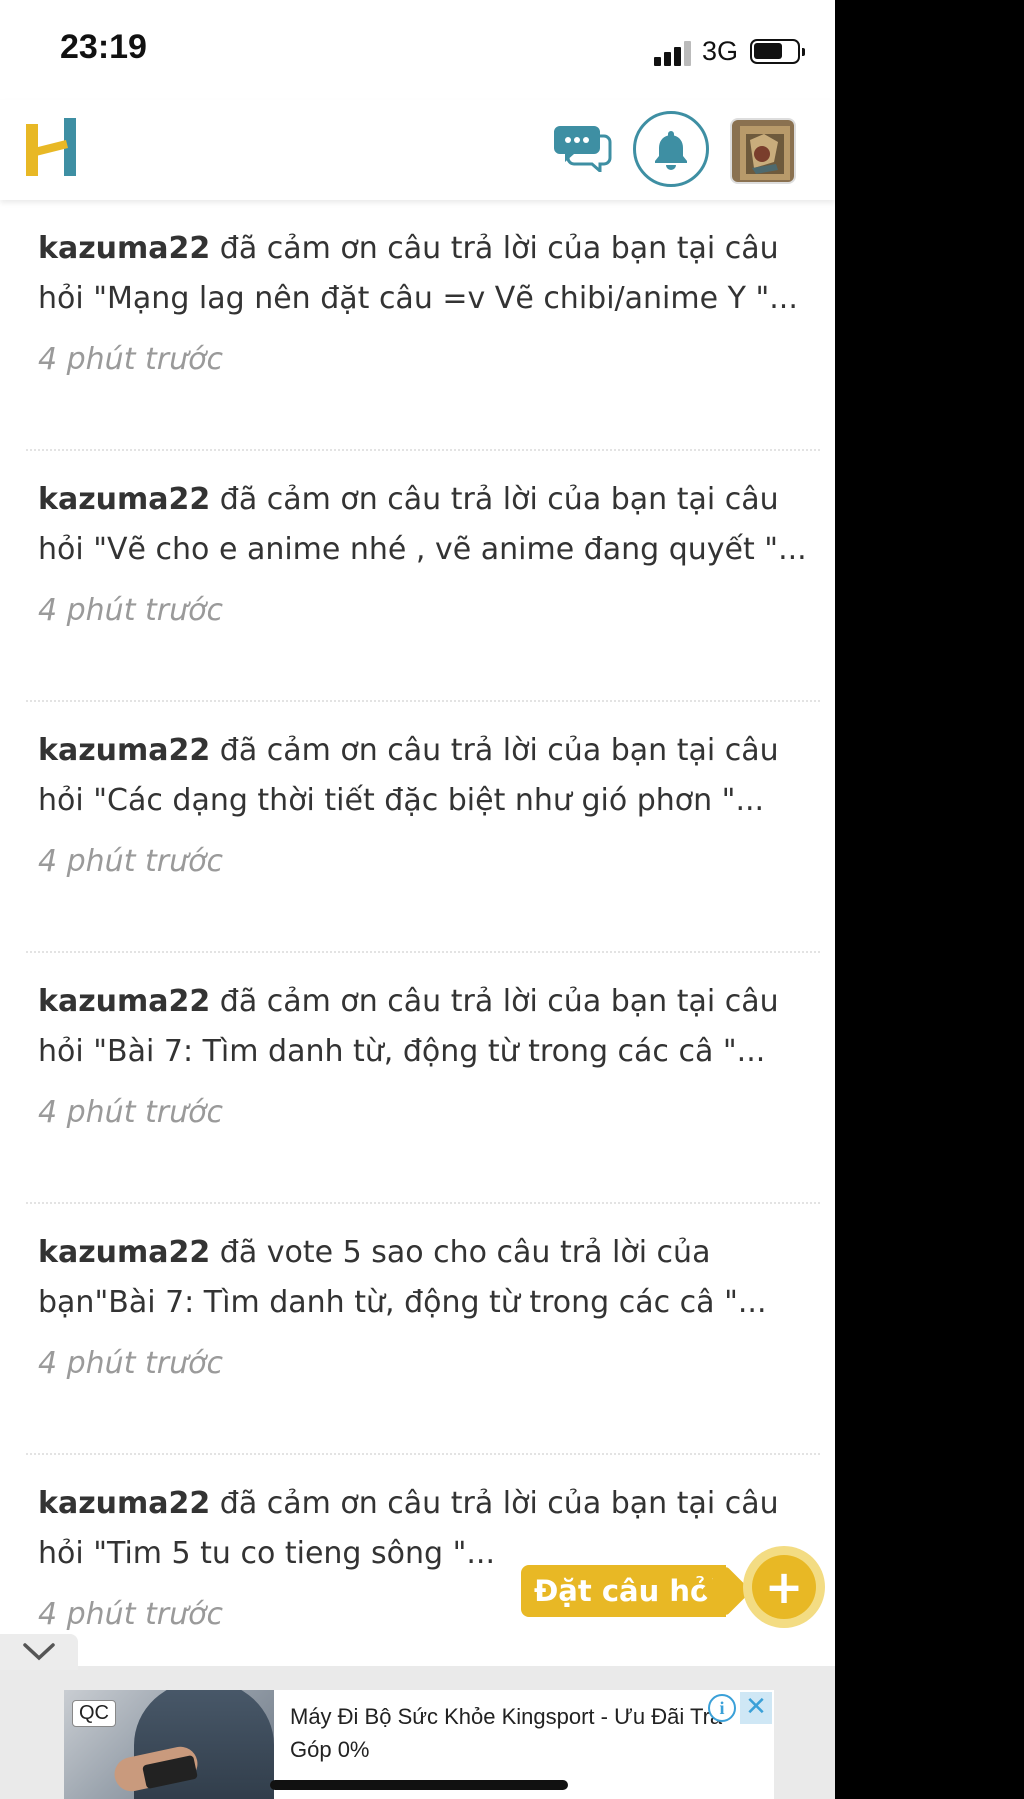 This screenshot has width=1024, height=1799. I want to click on plus-glyph: +, so click(784, 1587).